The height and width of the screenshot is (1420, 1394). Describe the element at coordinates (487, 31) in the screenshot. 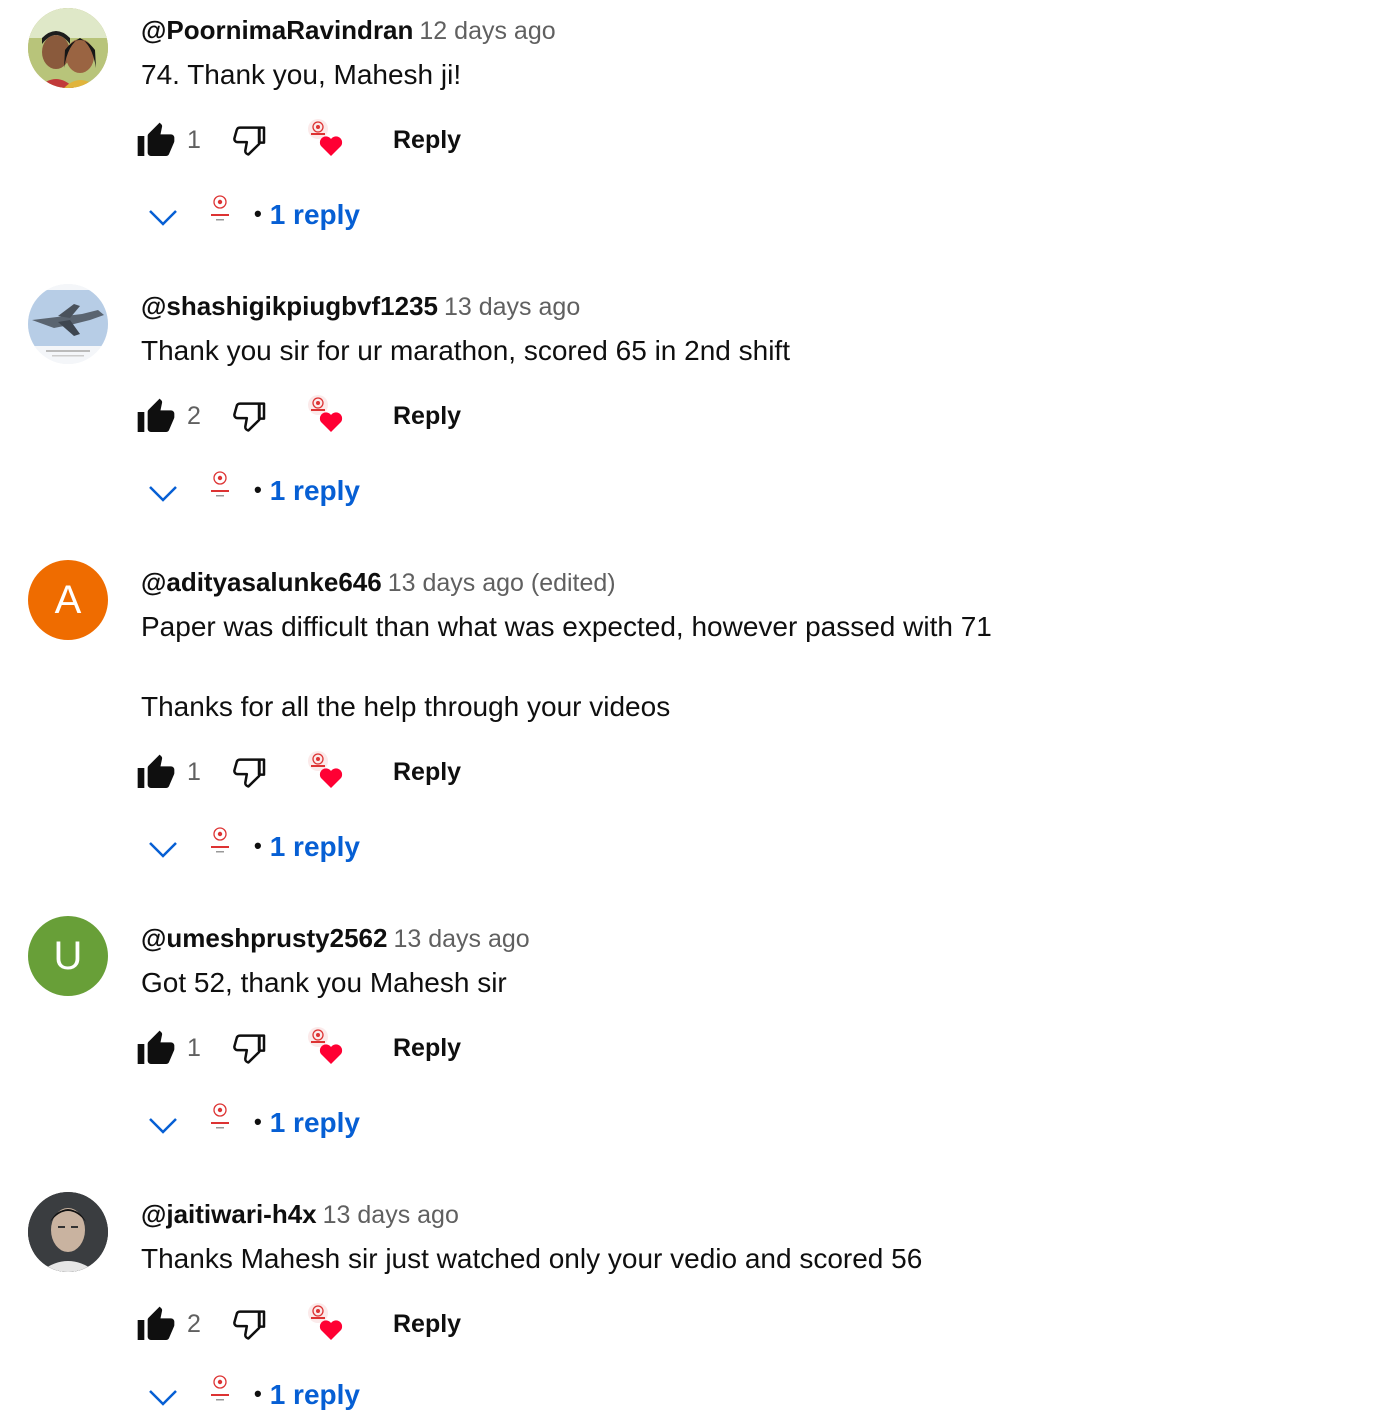

I see `comment-time: 12 days ago` at that location.